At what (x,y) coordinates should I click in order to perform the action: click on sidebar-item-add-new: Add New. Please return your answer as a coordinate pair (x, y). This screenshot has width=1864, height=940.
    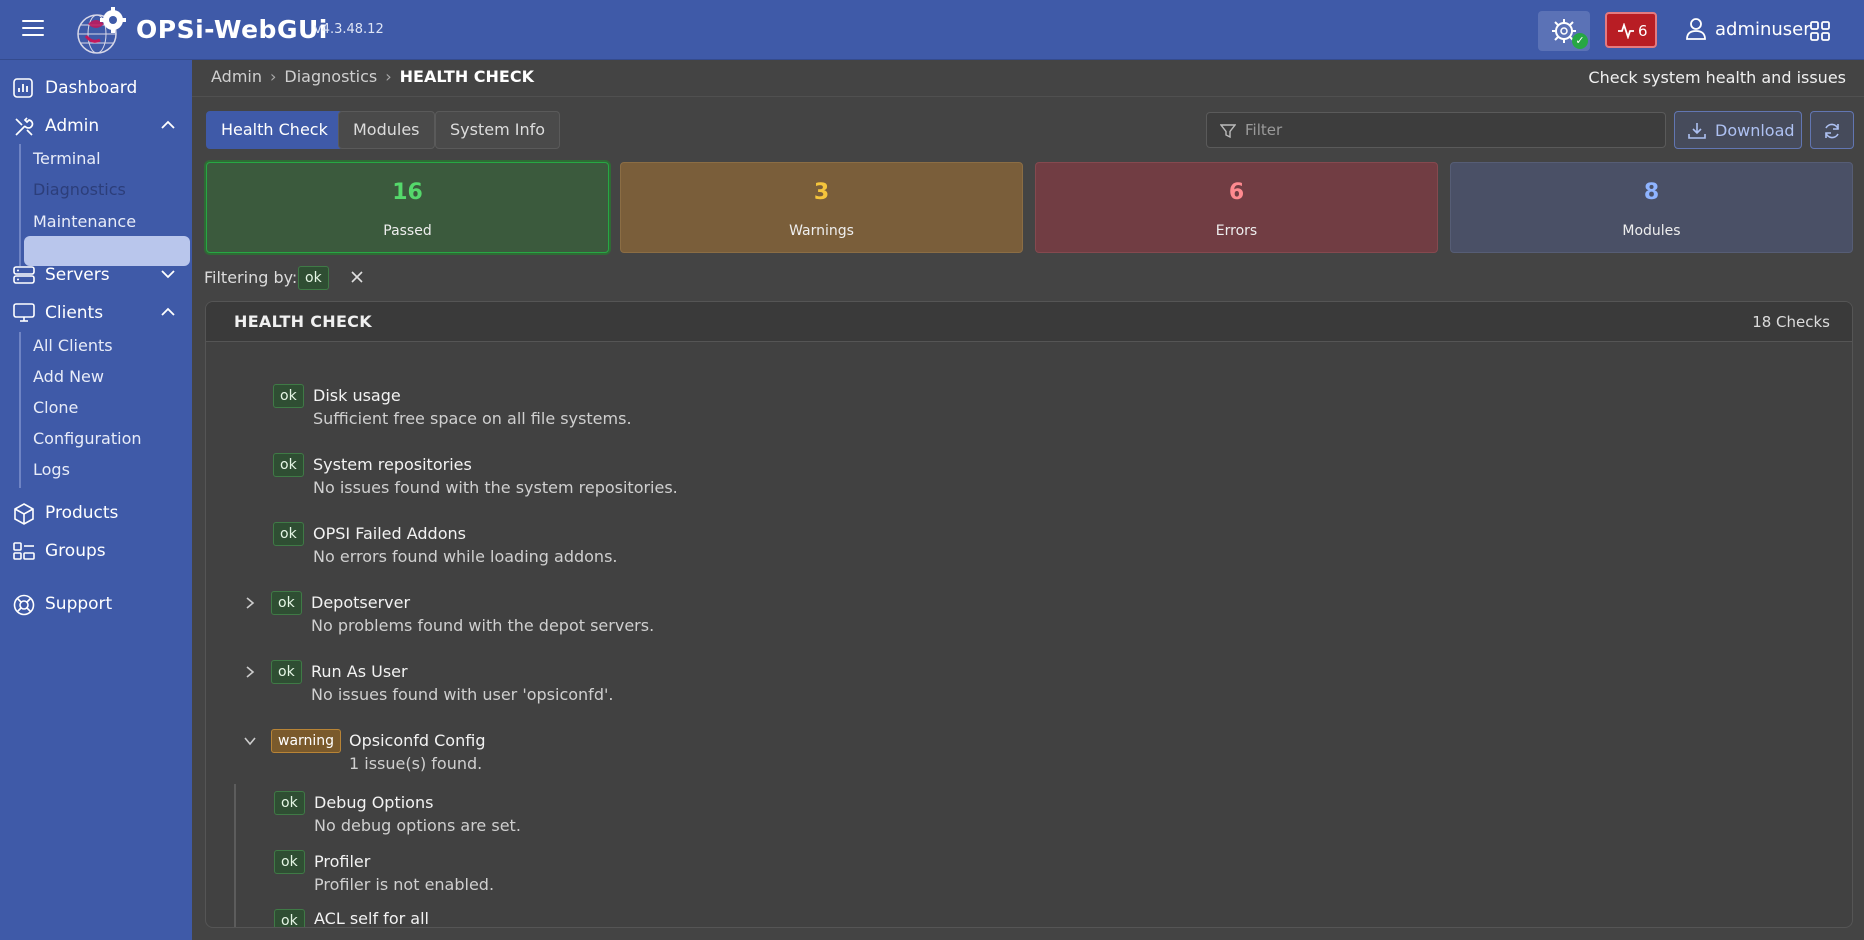
    Looking at the image, I should click on (68, 376).